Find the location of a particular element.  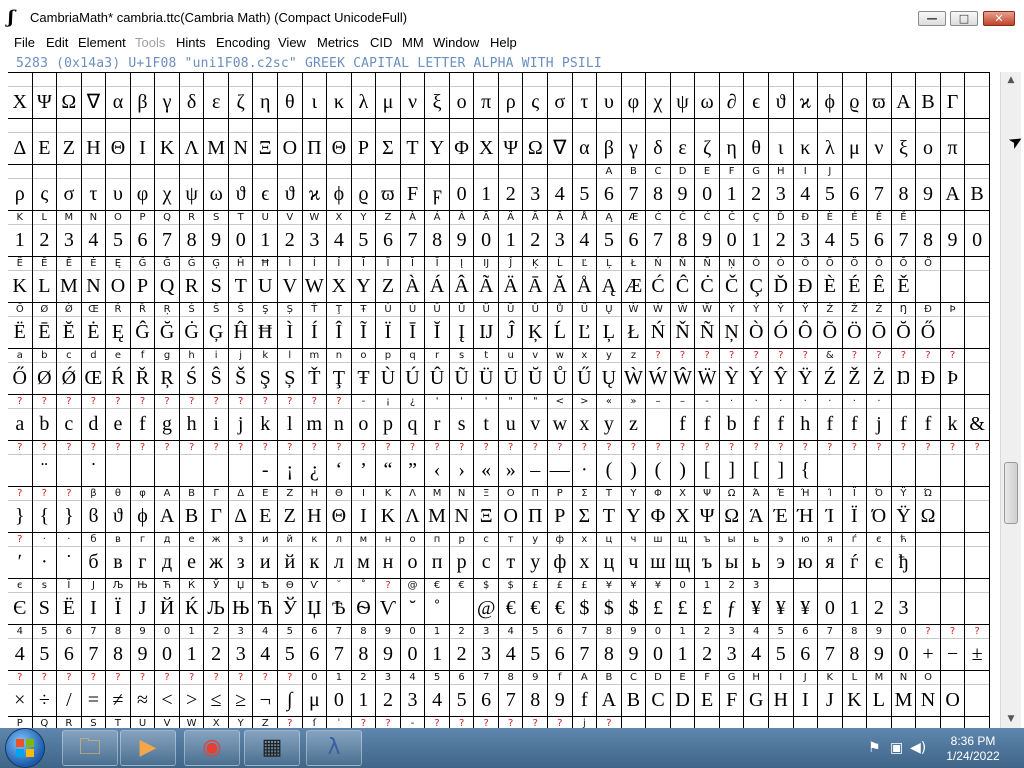

glyph-cell: єЄ is located at coordinates (20, 601).